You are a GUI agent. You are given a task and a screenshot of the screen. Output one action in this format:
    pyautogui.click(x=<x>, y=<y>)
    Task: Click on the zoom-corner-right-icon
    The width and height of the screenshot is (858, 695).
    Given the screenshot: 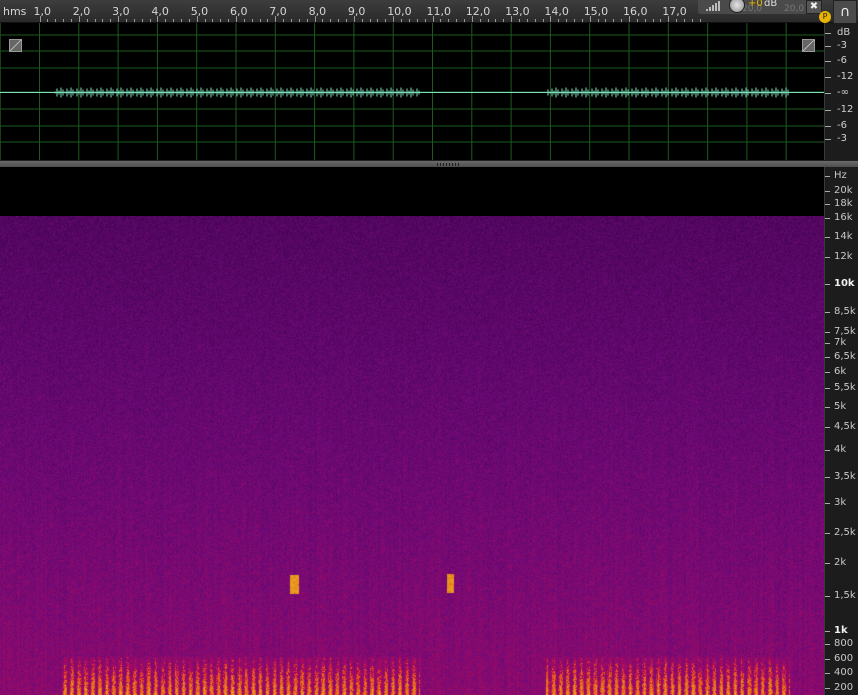 What is the action you would take?
    pyautogui.click(x=808, y=45)
    